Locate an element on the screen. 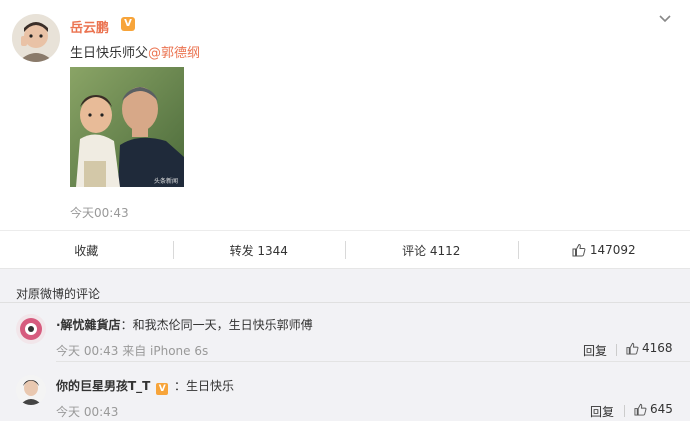  comment-label: 评论 4112 is located at coordinates (431, 250).